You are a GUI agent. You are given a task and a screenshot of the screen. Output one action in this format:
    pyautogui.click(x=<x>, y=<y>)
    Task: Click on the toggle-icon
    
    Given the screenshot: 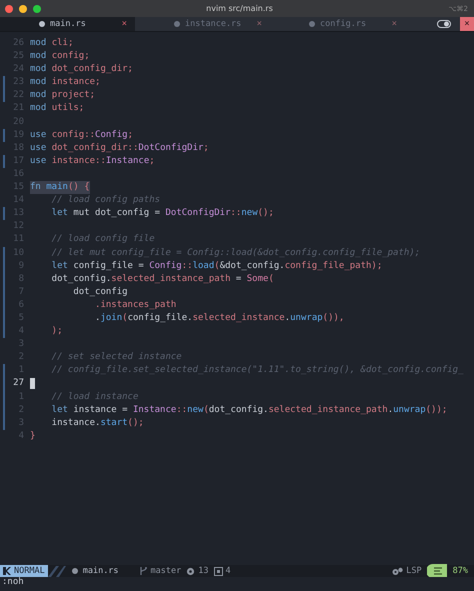 What is the action you would take?
    pyautogui.click(x=444, y=24)
    